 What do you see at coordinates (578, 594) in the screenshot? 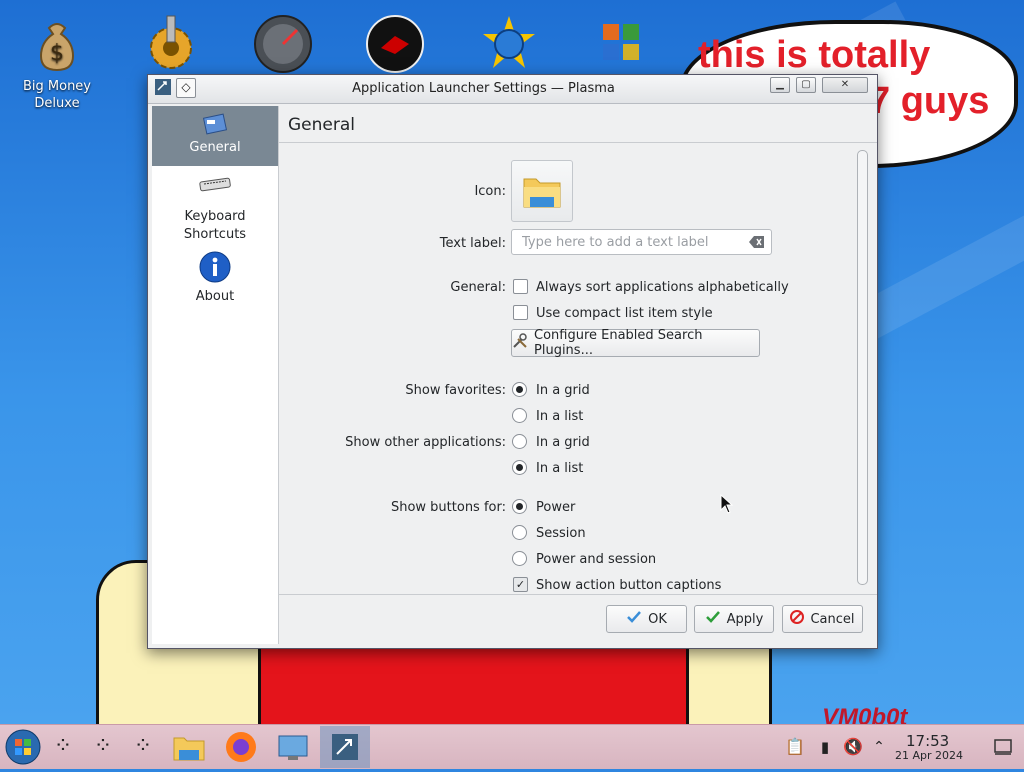
I see `footer-divider` at bounding box center [578, 594].